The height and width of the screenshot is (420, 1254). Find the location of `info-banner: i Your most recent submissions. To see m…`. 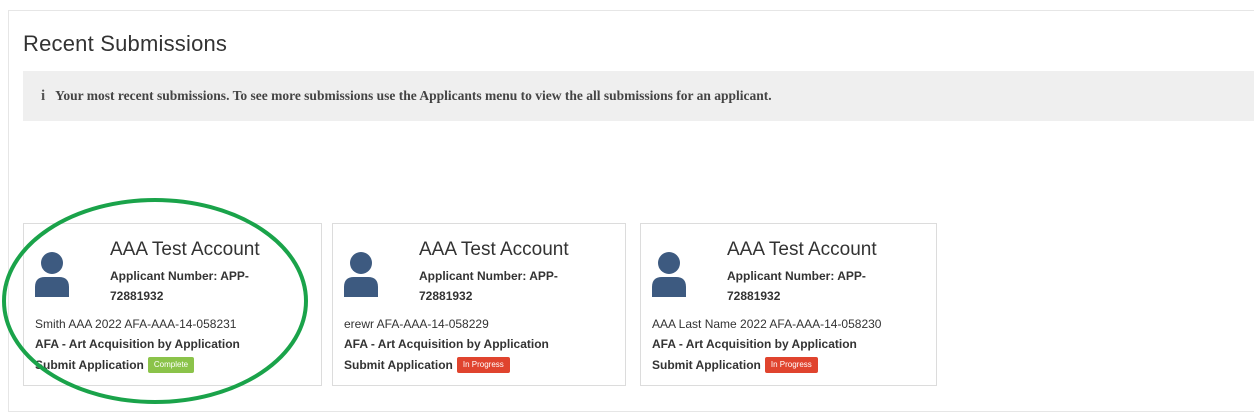

info-banner: i Your most recent submissions. To see m… is located at coordinates (638, 96).